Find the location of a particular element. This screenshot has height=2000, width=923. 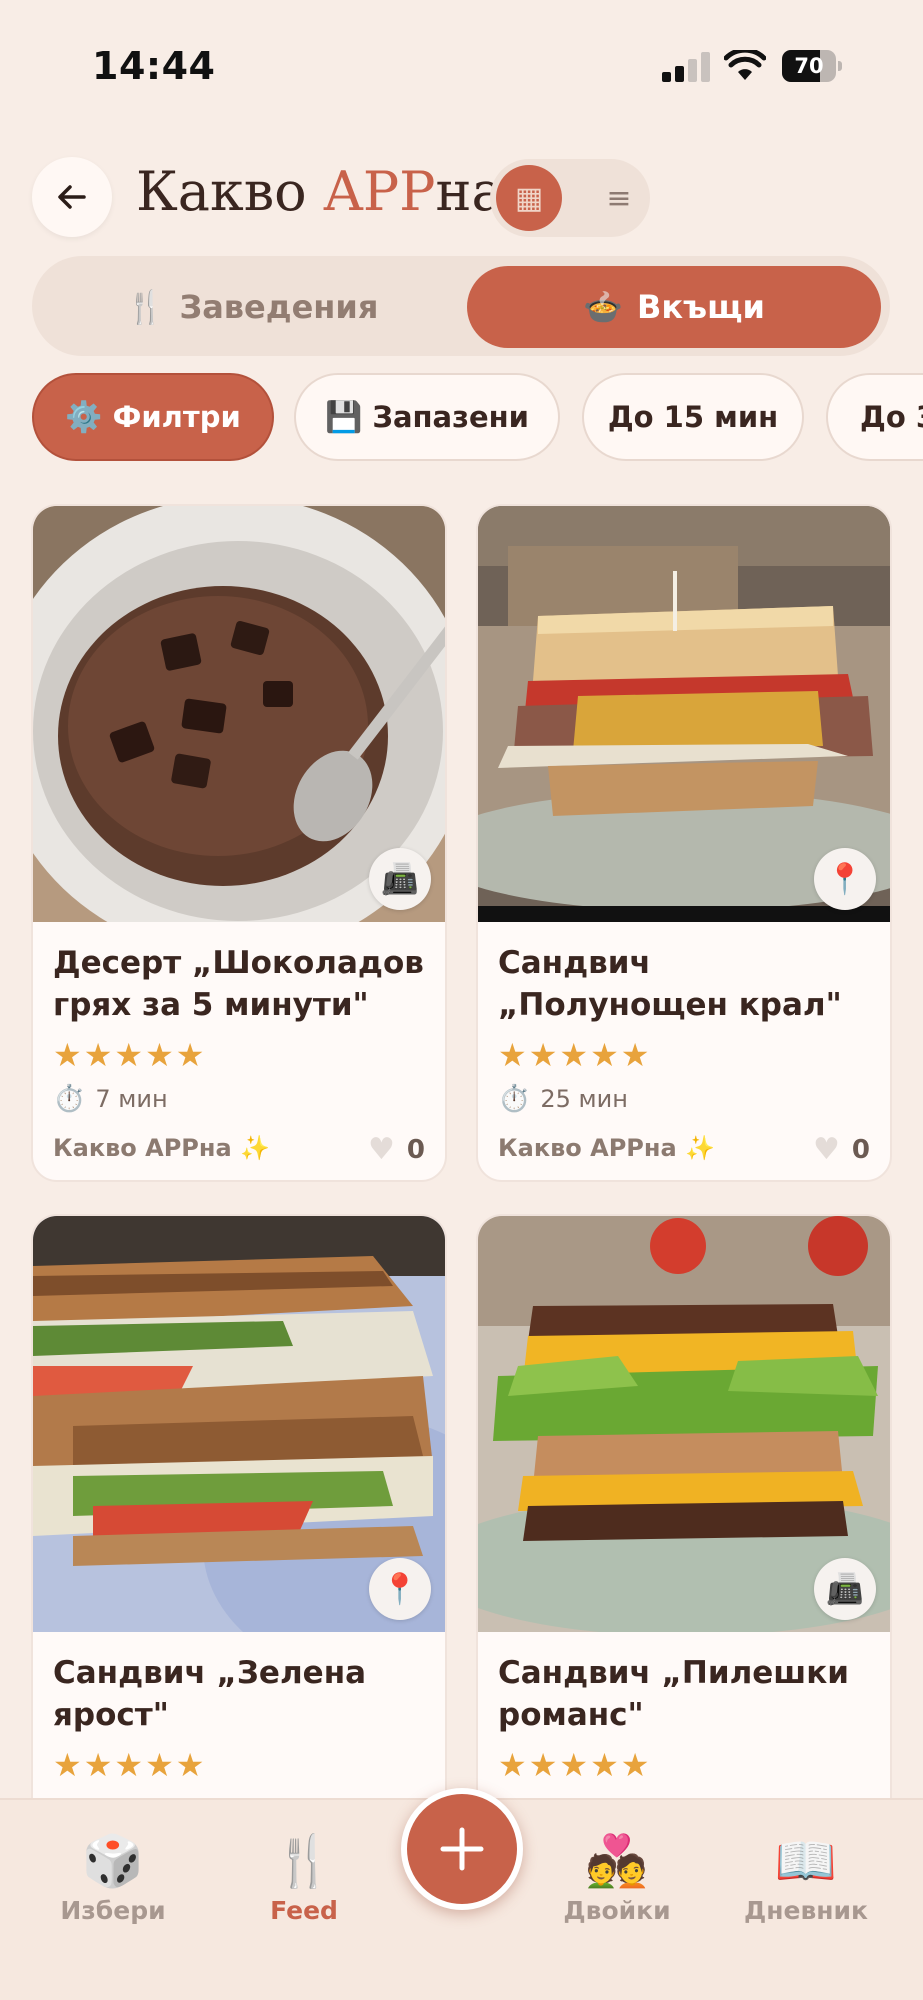

up-to-15-min-chip: До 15 мин is located at coordinates (693, 417).